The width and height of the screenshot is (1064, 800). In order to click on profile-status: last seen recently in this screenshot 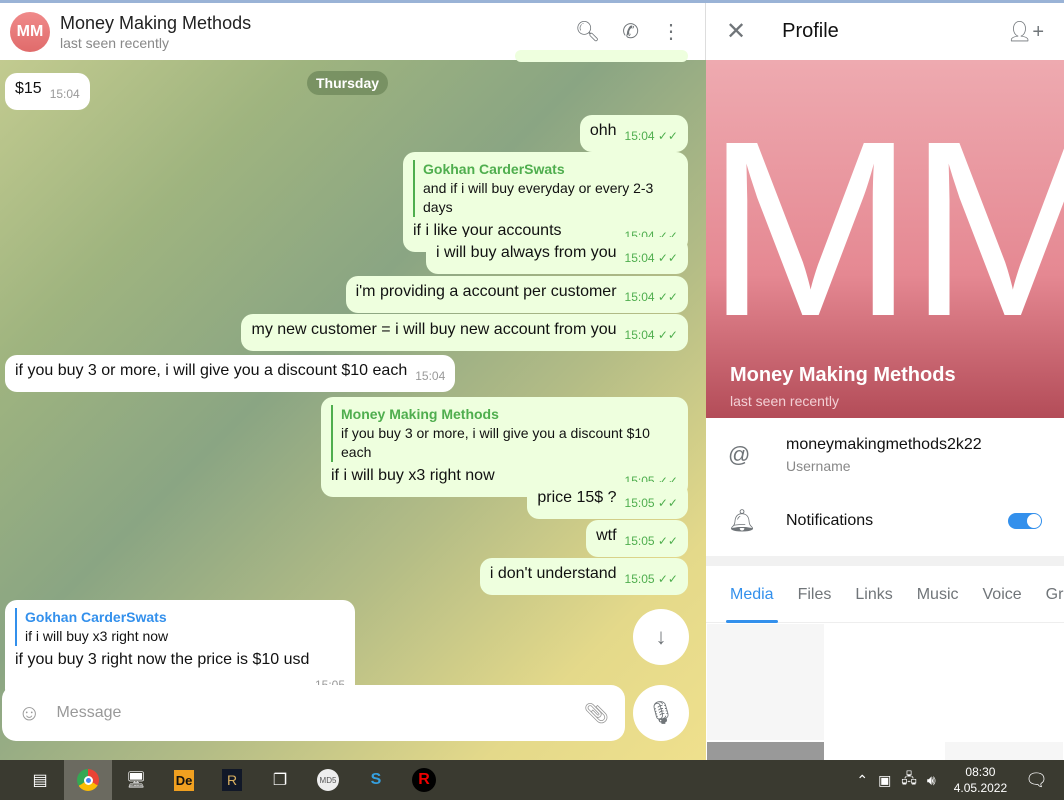, I will do `click(784, 401)`.